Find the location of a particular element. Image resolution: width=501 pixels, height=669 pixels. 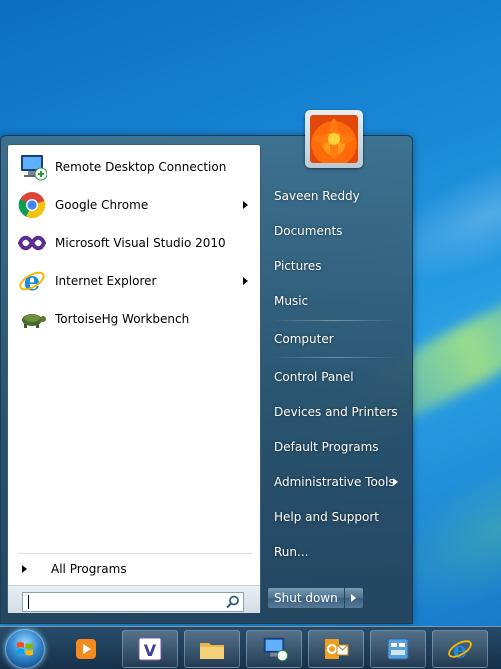

program-google-chrome: Google Chrome is located at coordinates (134, 205).